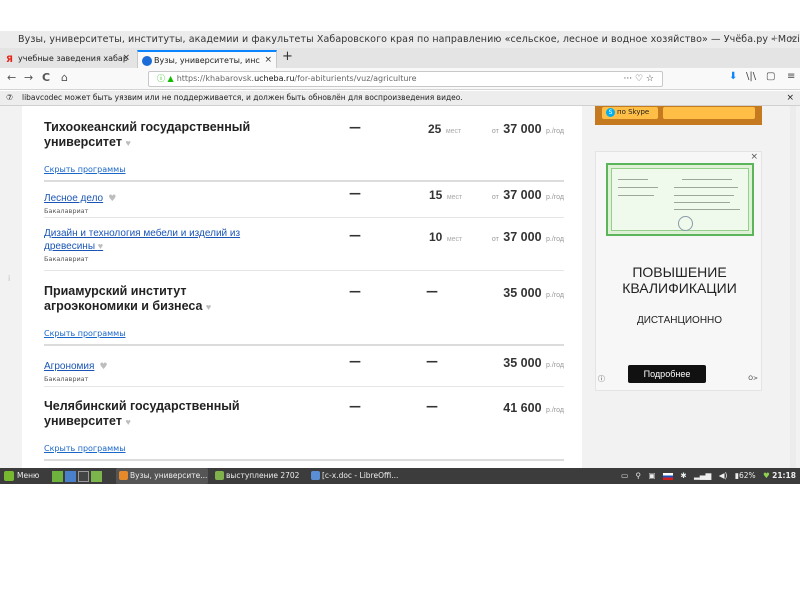 The image size is (800, 600). I want to click on skype-ad-button-secondary, so click(709, 113).